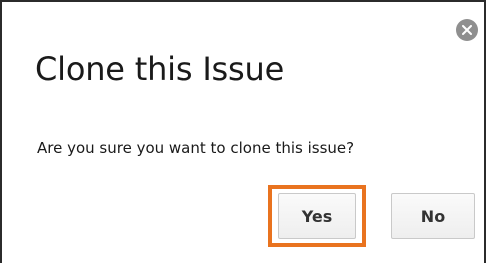 The width and height of the screenshot is (489, 263). I want to click on close-x-glyph, so click(467, 30).